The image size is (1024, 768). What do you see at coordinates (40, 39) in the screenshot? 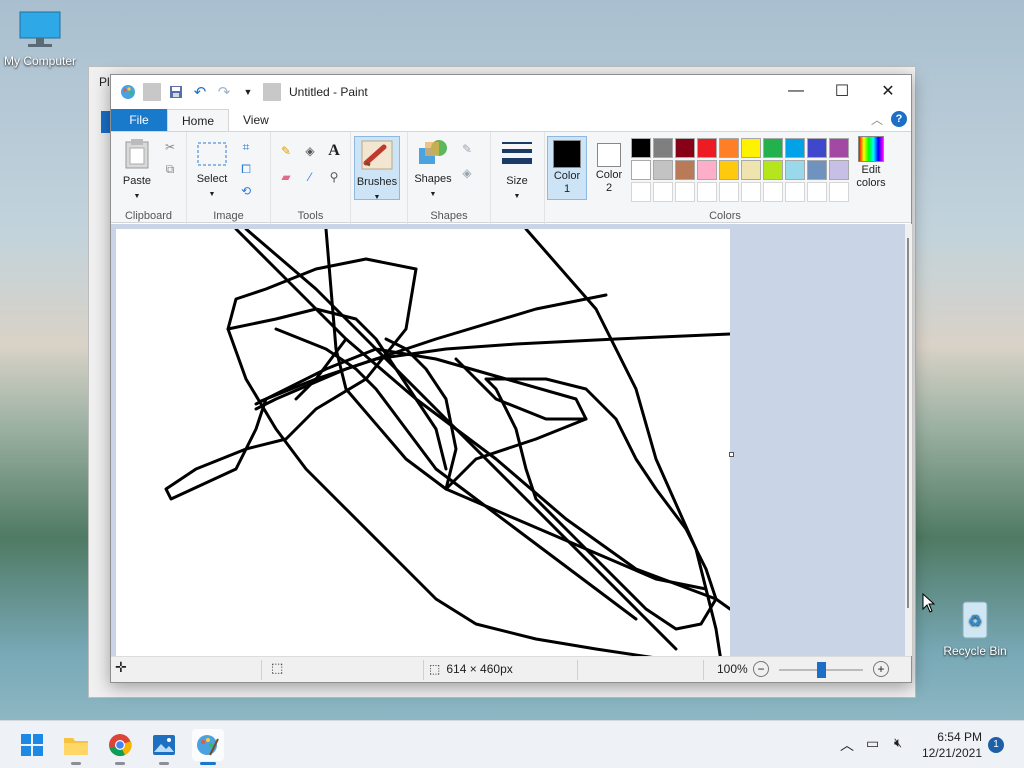
I see `my-computer-desktop-icon: My Computer` at bounding box center [40, 39].